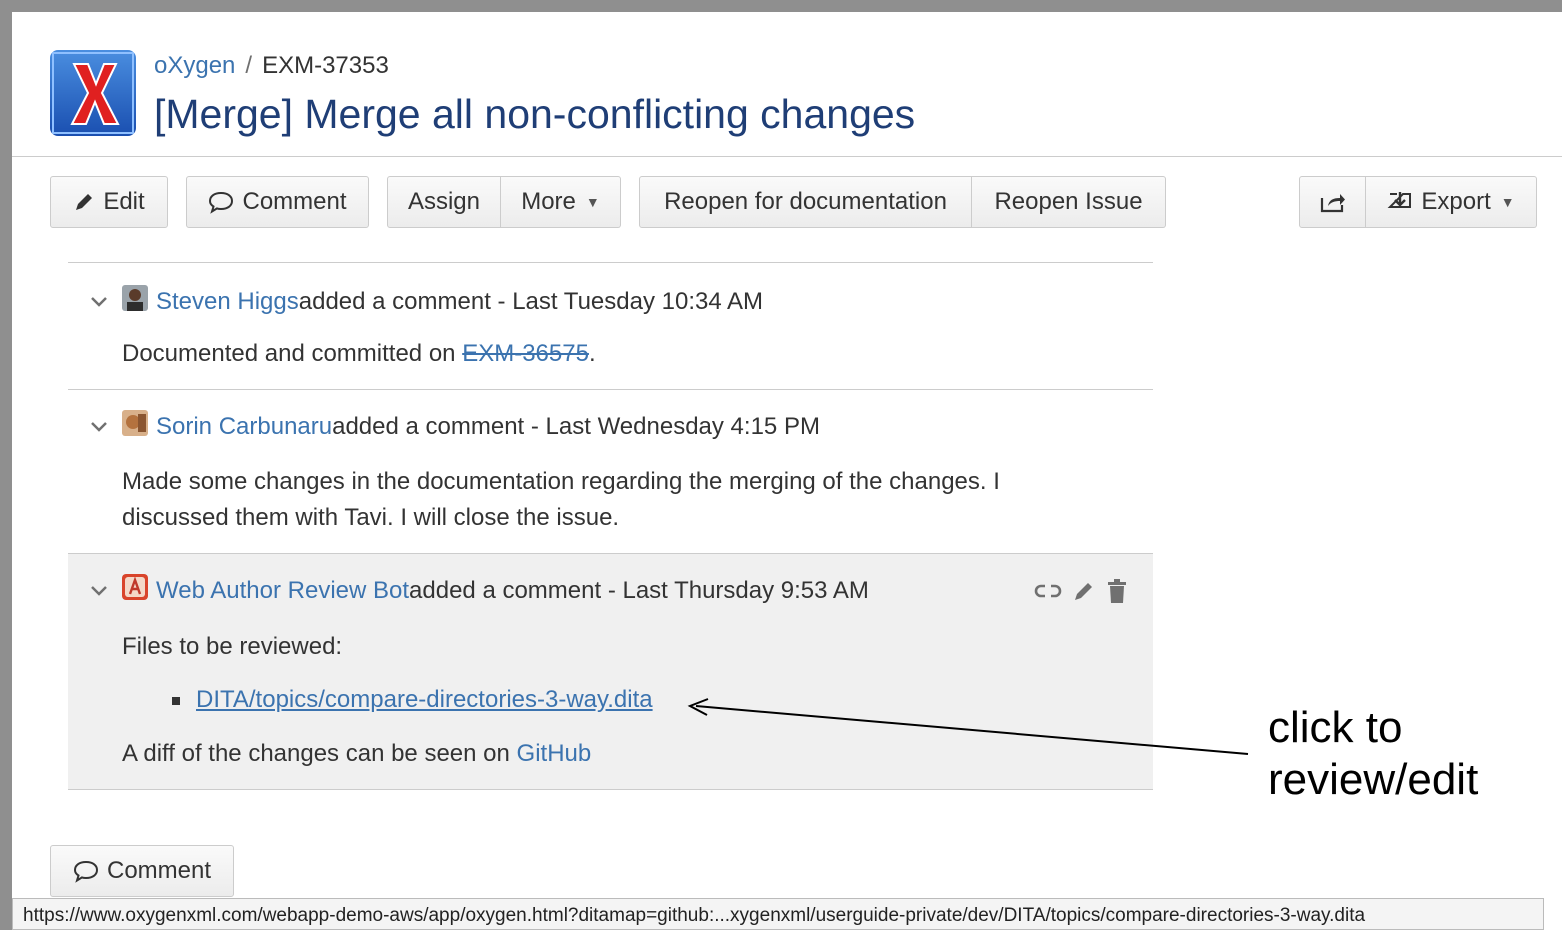 The image size is (1562, 930). What do you see at coordinates (86, 871) in the screenshot?
I see `speech-bubble-icon` at bounding box center [86, 871].